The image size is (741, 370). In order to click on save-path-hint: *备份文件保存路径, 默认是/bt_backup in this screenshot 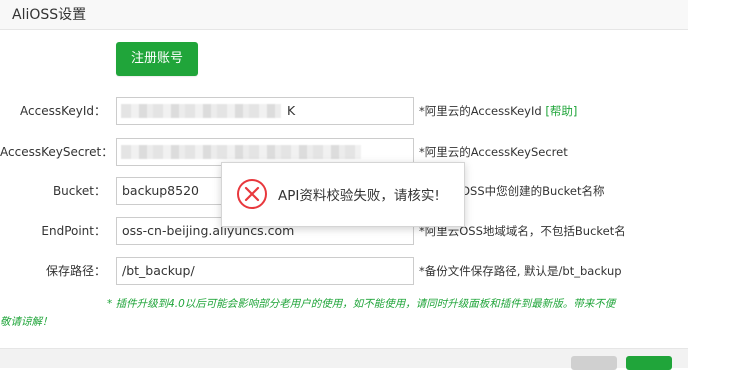, I will do `click(520, 271)`.